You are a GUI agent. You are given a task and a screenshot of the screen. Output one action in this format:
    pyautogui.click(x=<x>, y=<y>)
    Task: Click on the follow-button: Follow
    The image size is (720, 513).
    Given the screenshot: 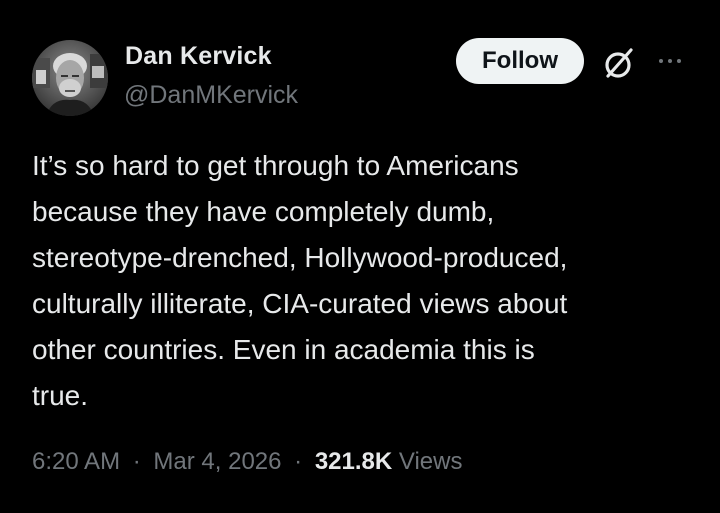 What is the action you would take?
    pyautogui.click(x=520, y=61)
    